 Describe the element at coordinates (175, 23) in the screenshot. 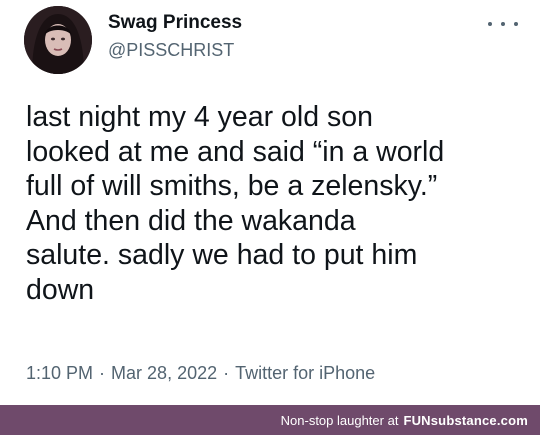

I see `display-name: Swag Princess` at that location.